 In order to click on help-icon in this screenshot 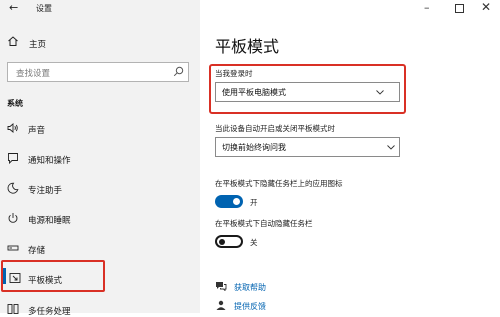, I will do `click(221, 286)`.